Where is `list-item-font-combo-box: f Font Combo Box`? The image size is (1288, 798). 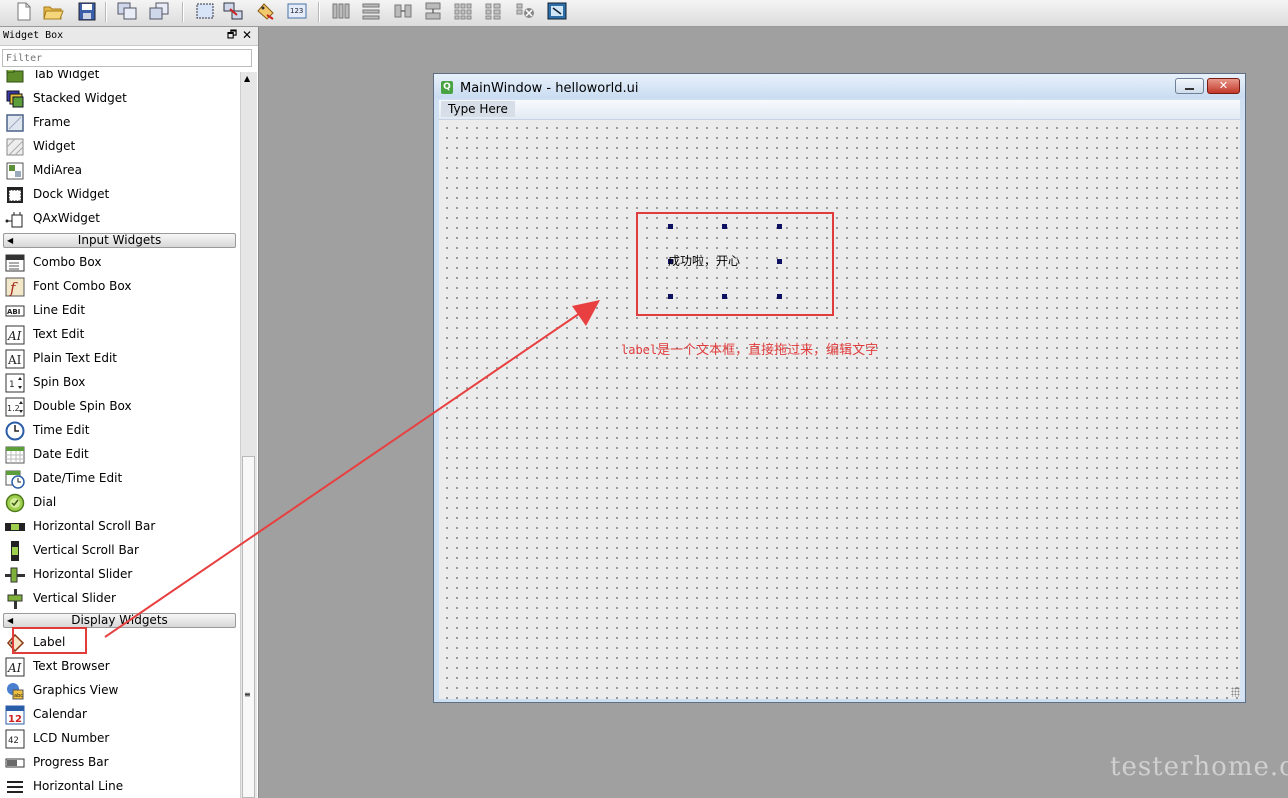 list-item-font-combo-box: f Font Combo Box is located at coordinates (120, 287).